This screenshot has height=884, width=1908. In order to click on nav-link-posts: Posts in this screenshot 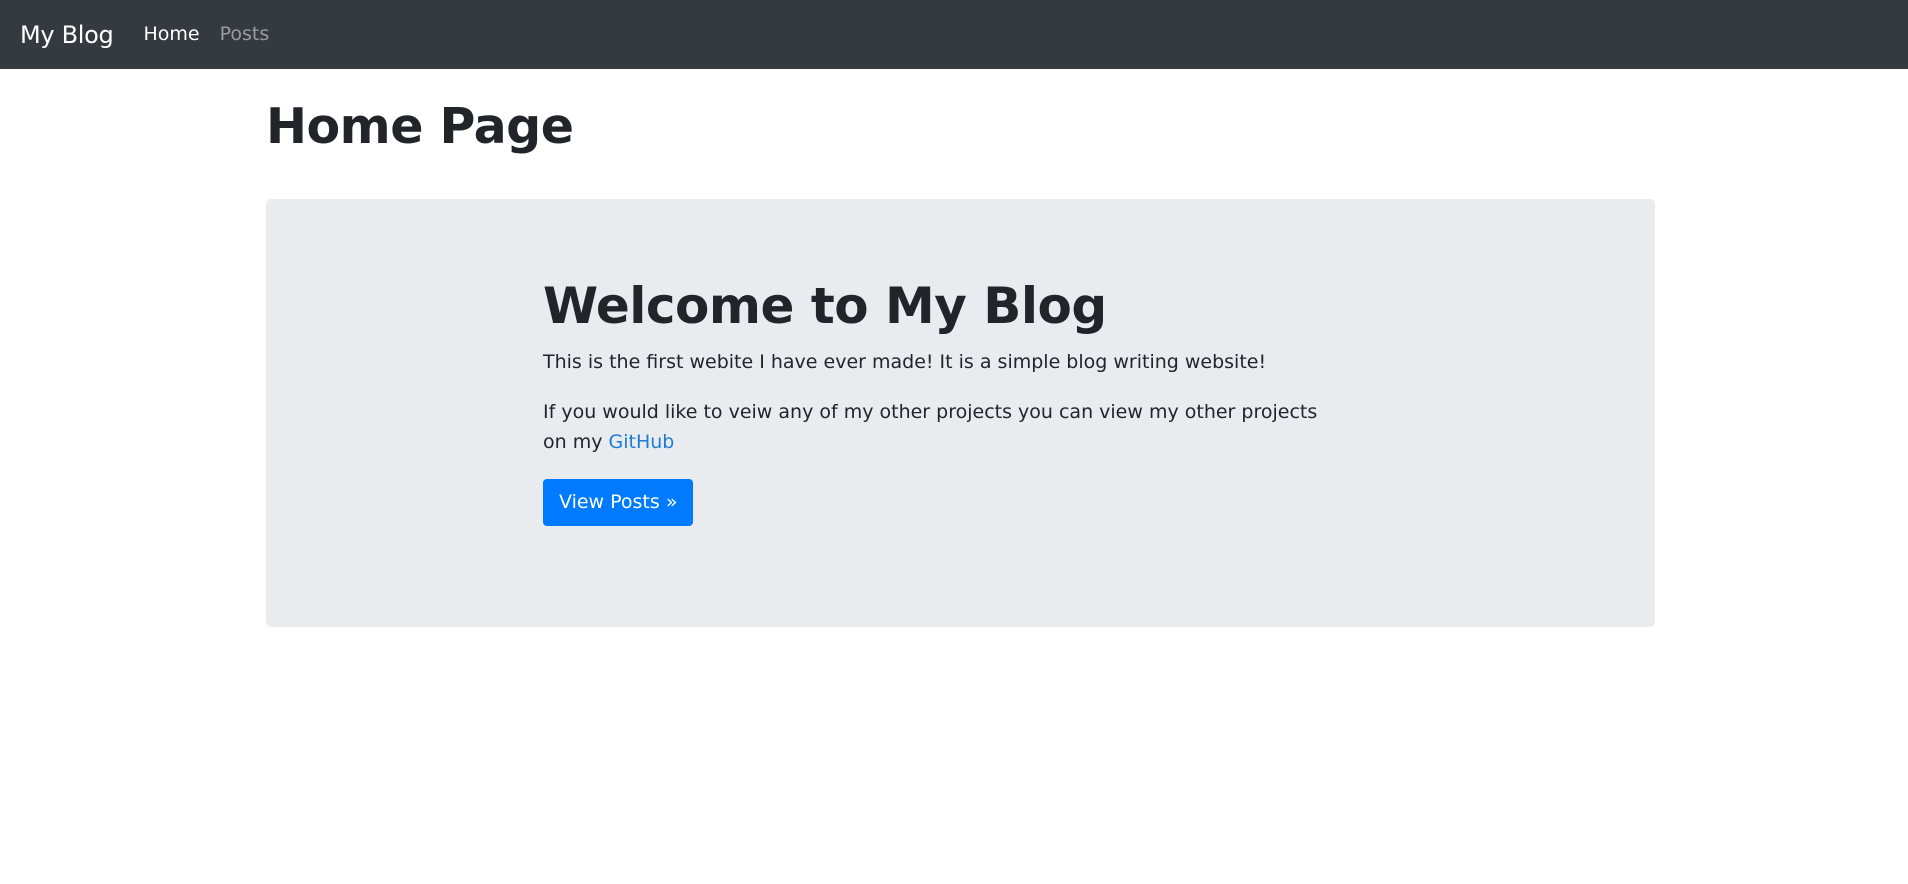, I will do `click(245, 34)`.